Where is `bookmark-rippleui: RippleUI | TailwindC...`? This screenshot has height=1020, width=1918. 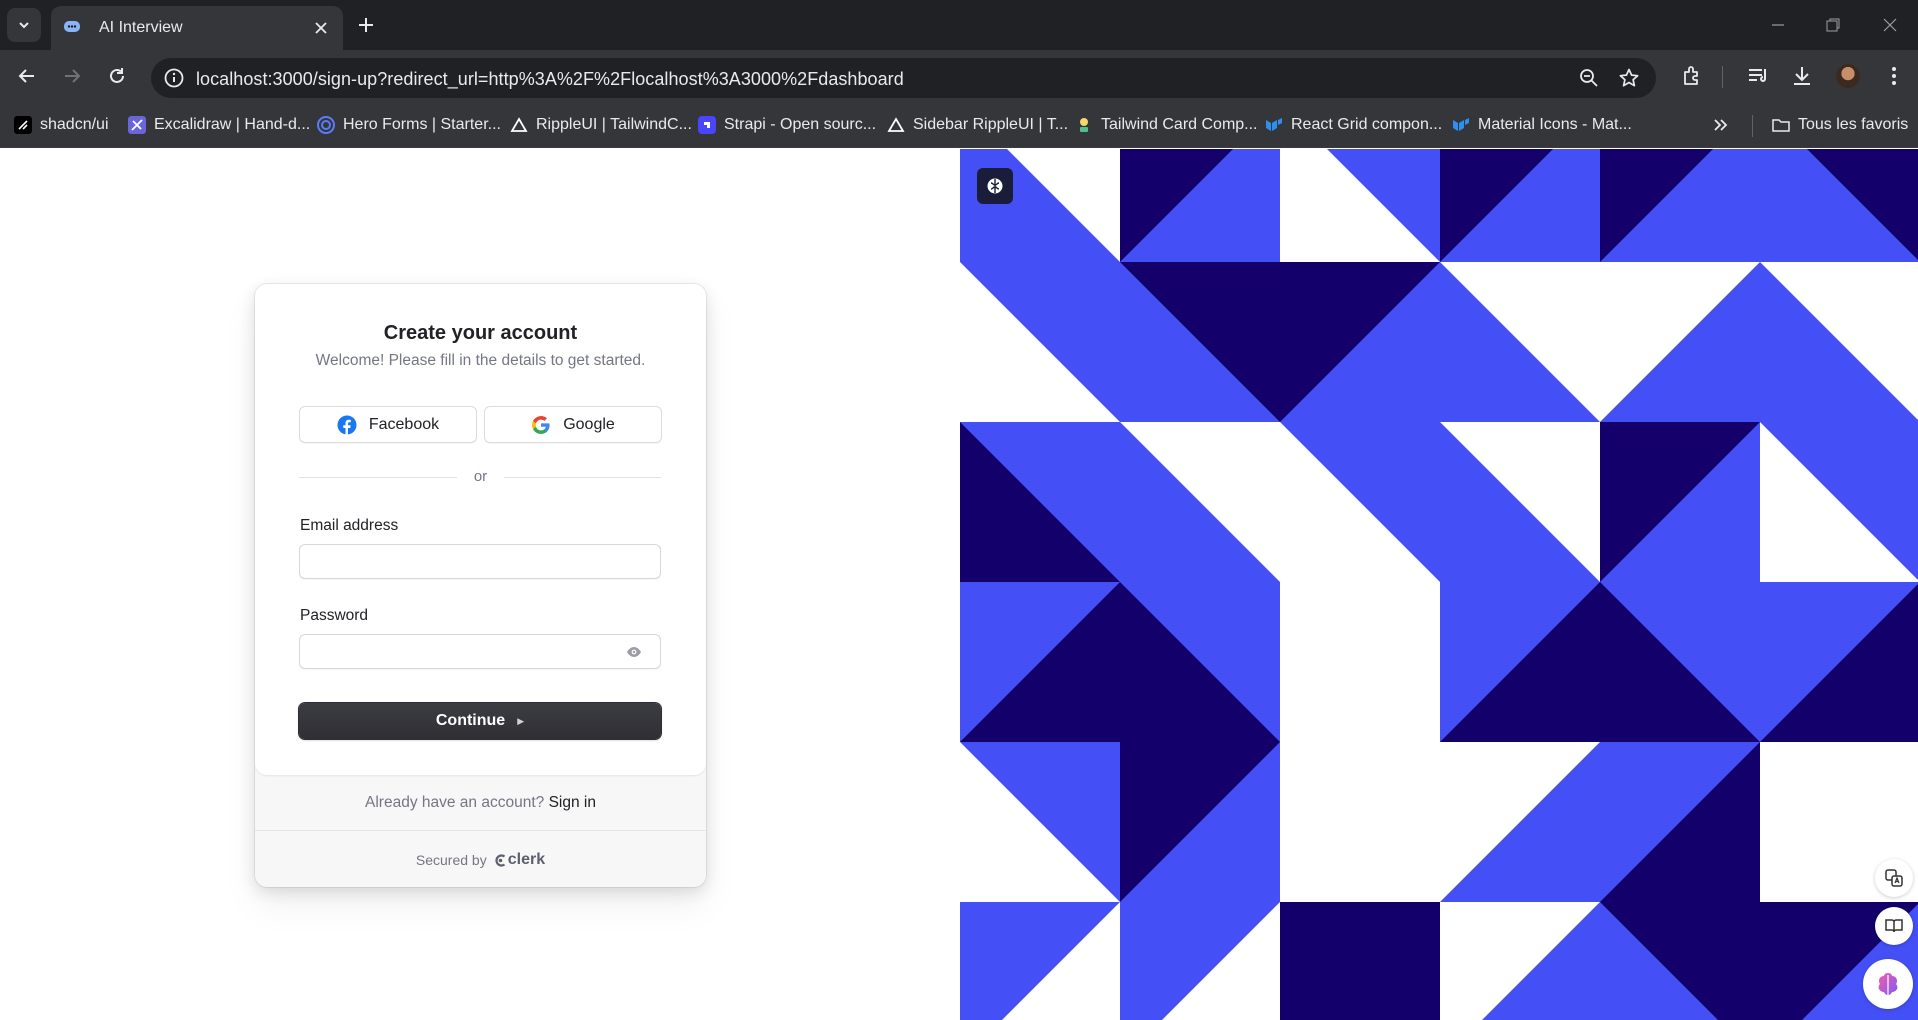 bookmark-rippleui: RippleUI | TailwindC... is located at coordinates (601, 125).